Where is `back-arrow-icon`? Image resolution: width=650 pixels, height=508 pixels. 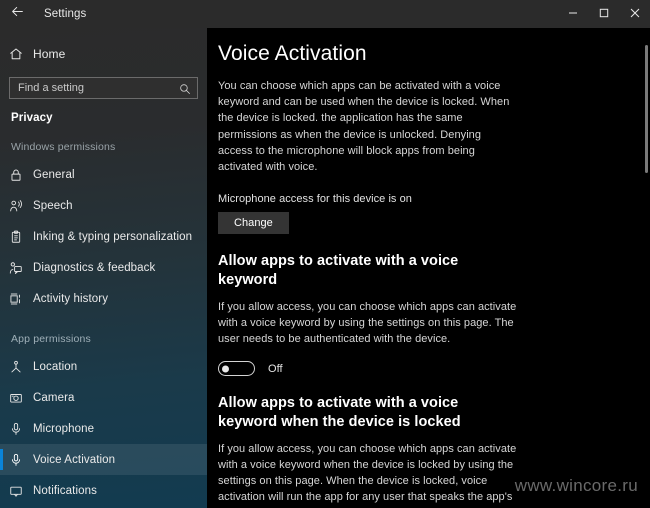 back-arrow-icon is located at coordinates (17, 14).